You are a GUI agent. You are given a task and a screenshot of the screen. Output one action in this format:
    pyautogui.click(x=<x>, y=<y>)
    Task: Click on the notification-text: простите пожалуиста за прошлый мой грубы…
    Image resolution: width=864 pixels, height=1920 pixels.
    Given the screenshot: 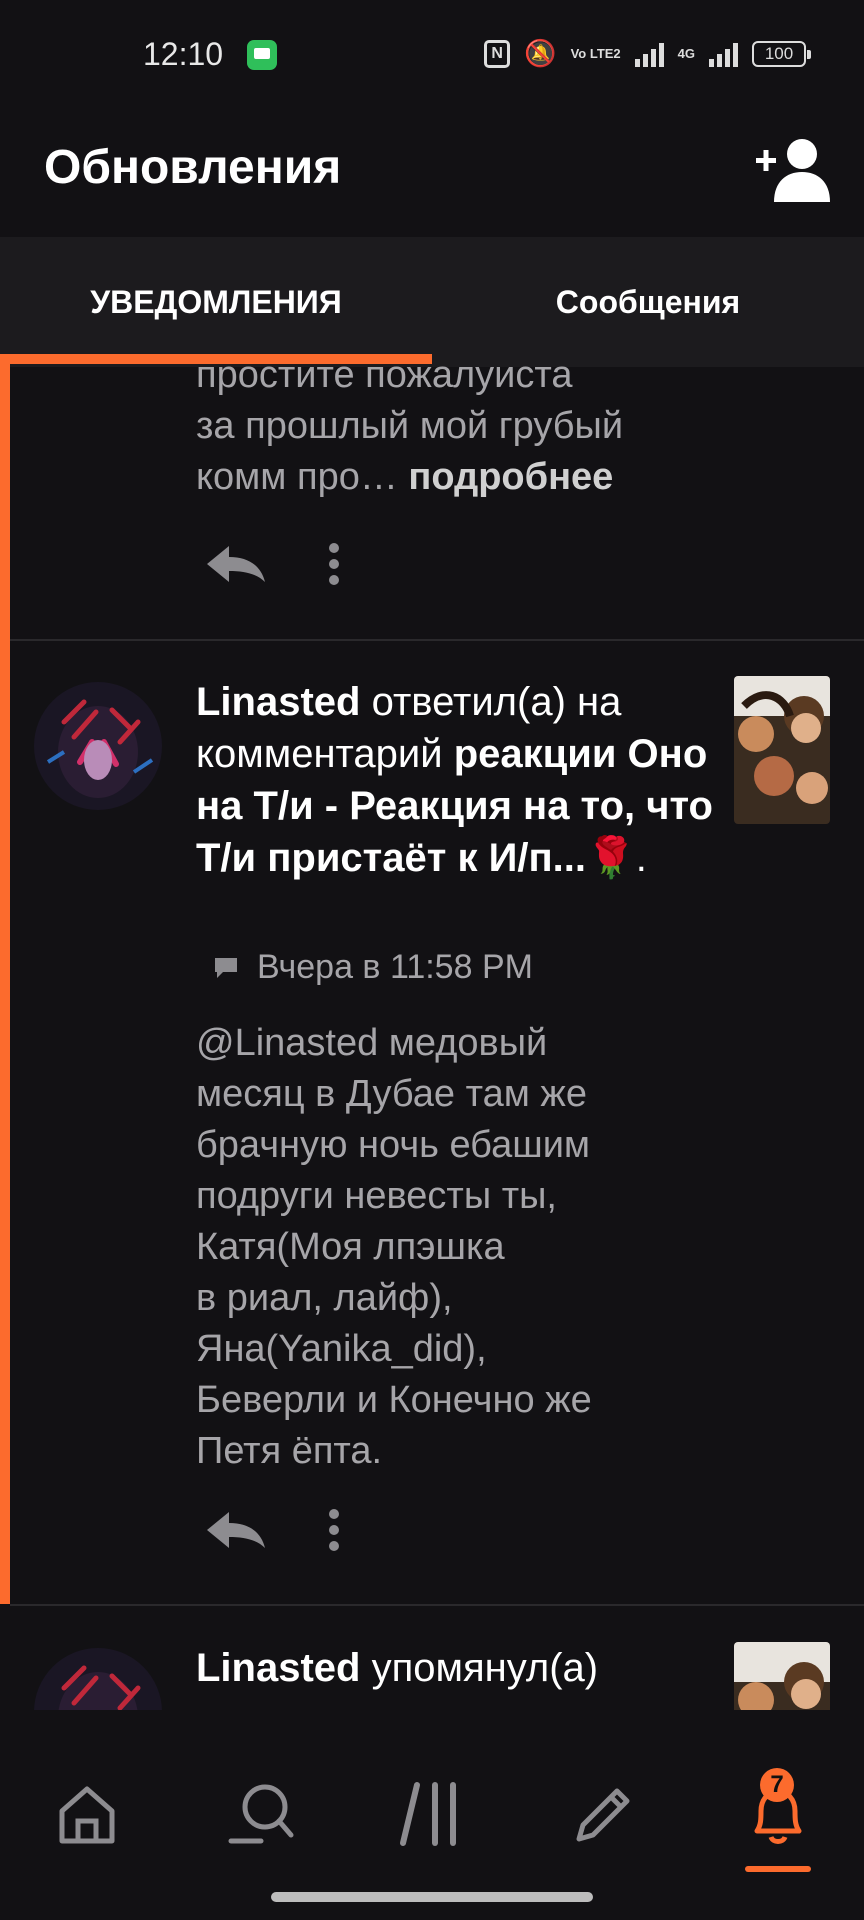 What is the action you would take?
    pyautogui.click(x=409, y=433)
    